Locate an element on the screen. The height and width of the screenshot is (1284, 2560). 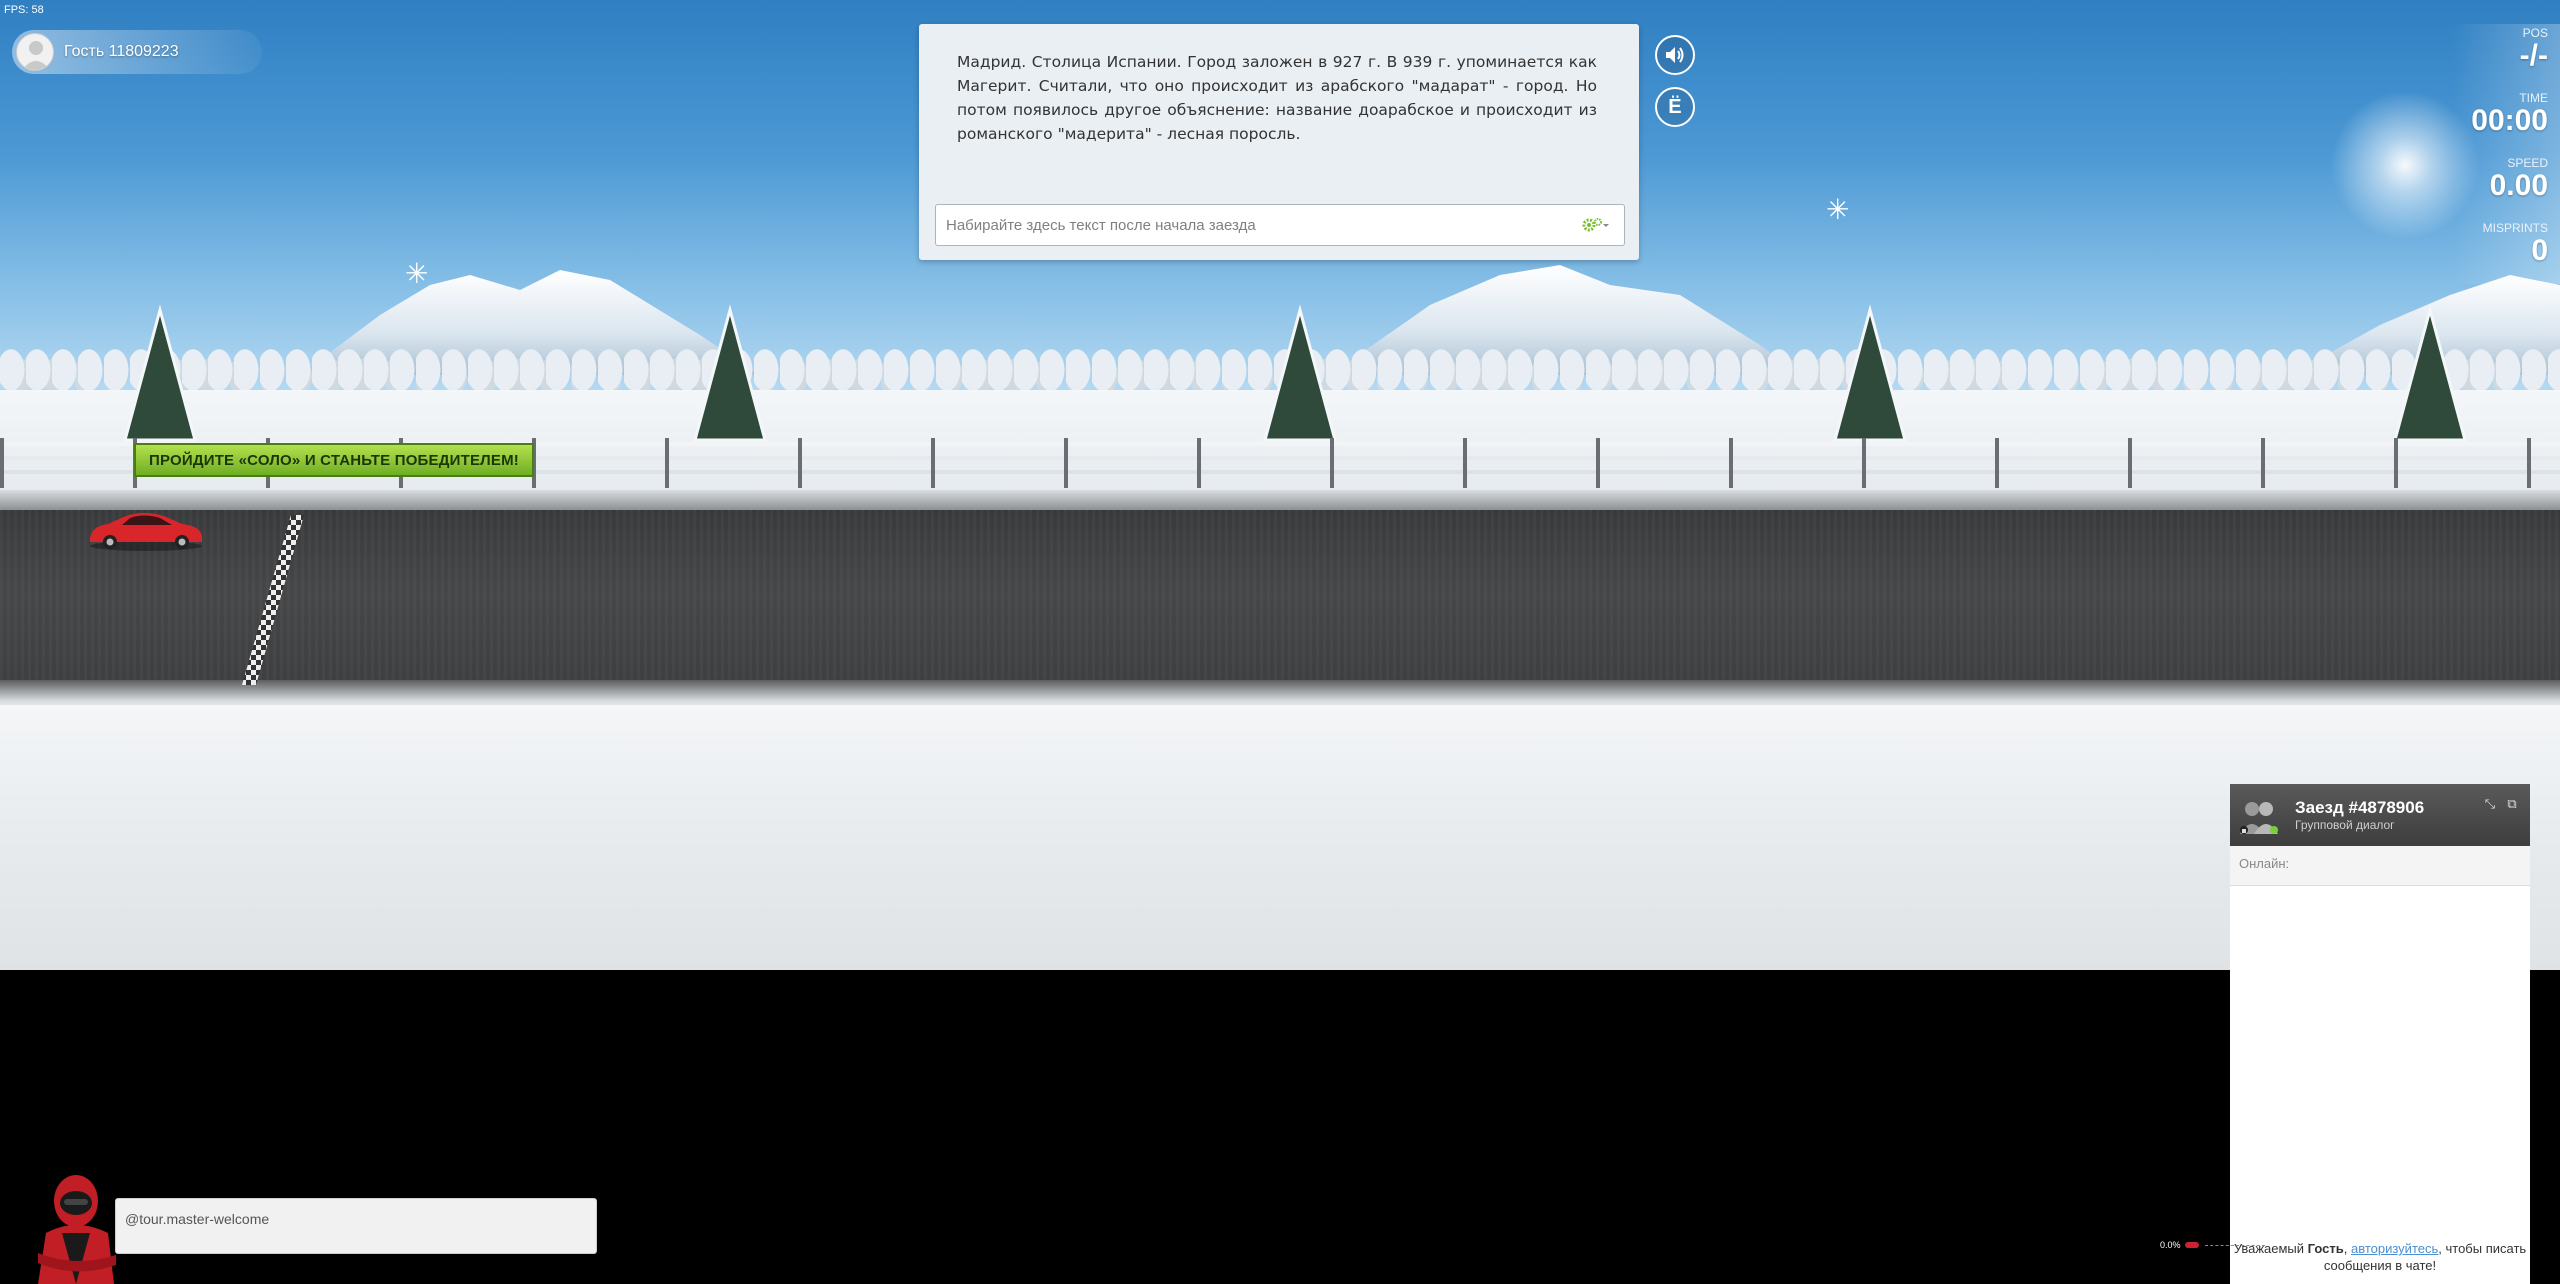
promo-banner-text: ПРОЙДИТЕ «СОЛО» И СТАНЬТЕ ПОБЕДИТЕЛЕМ! is located at coordinates (334, 460).